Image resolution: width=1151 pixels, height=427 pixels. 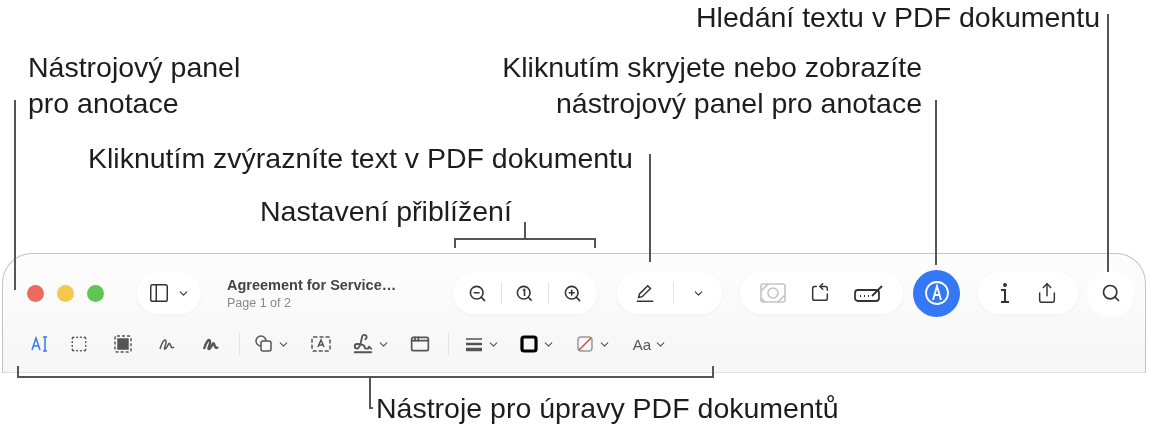 What do you see at coordinates (159, 293) in the screenshot?
I see `sidebar-icon` at bounding box center [159, 293].